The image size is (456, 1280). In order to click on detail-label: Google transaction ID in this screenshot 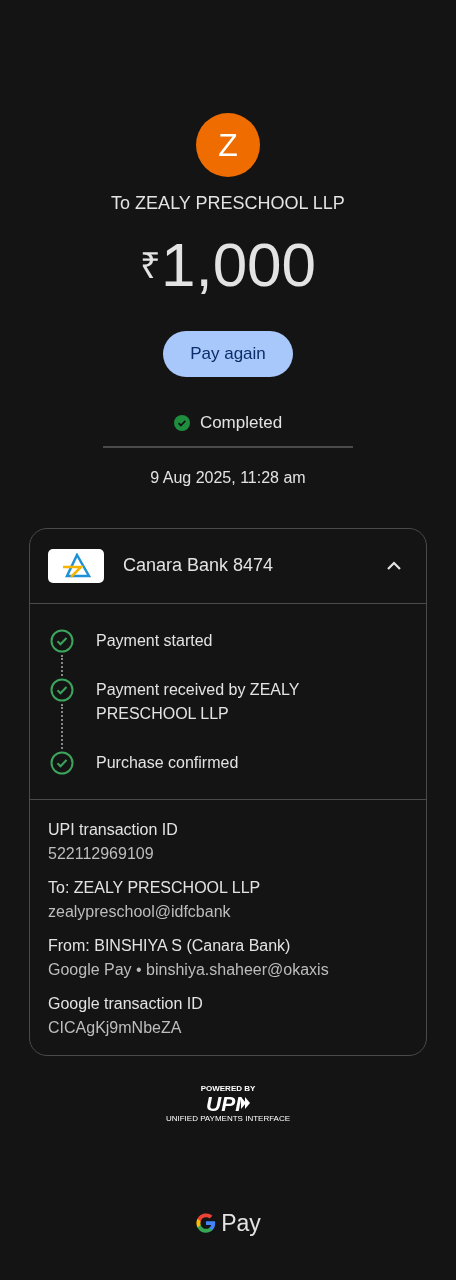, I will do `click(126, 1003)`.